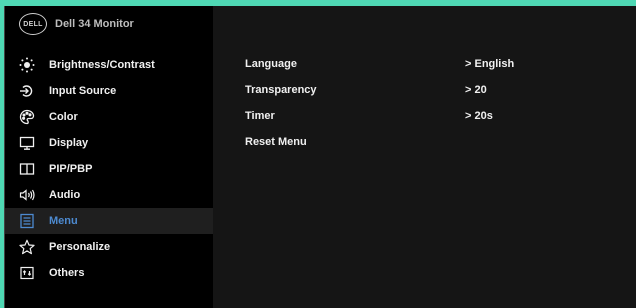  Describe the element at coordinates (27, 169) in the screenshot. I see `pip-pbp-icon` at that location.